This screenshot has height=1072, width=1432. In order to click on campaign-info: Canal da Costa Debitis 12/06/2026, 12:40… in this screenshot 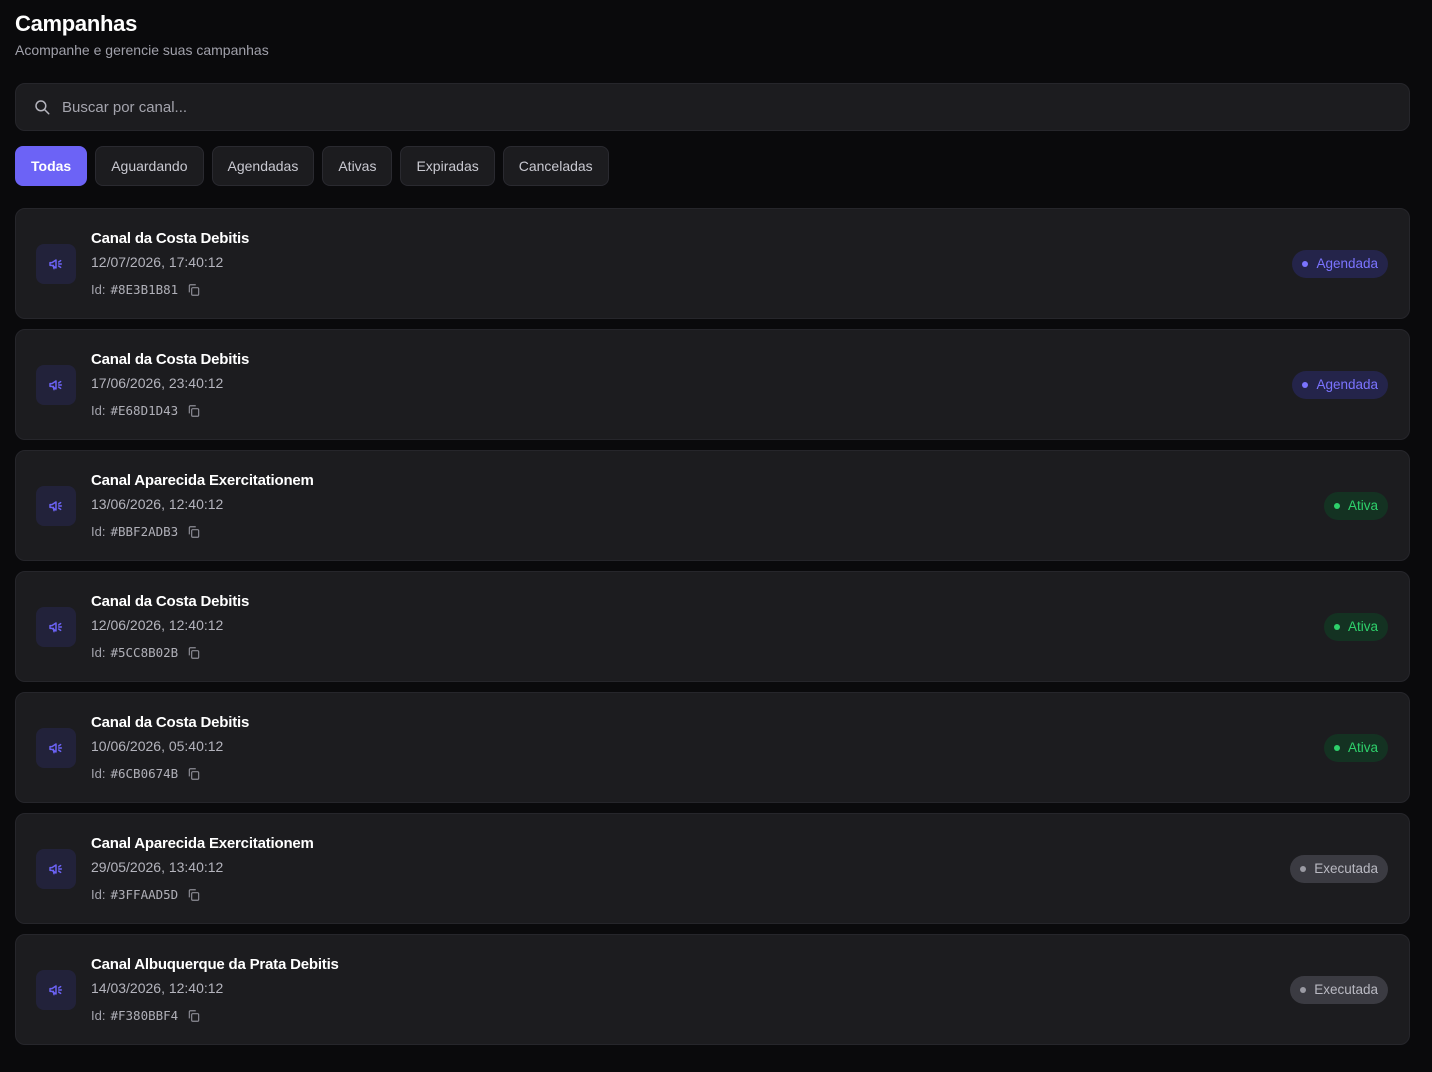, I will do `click(170, 626)`.